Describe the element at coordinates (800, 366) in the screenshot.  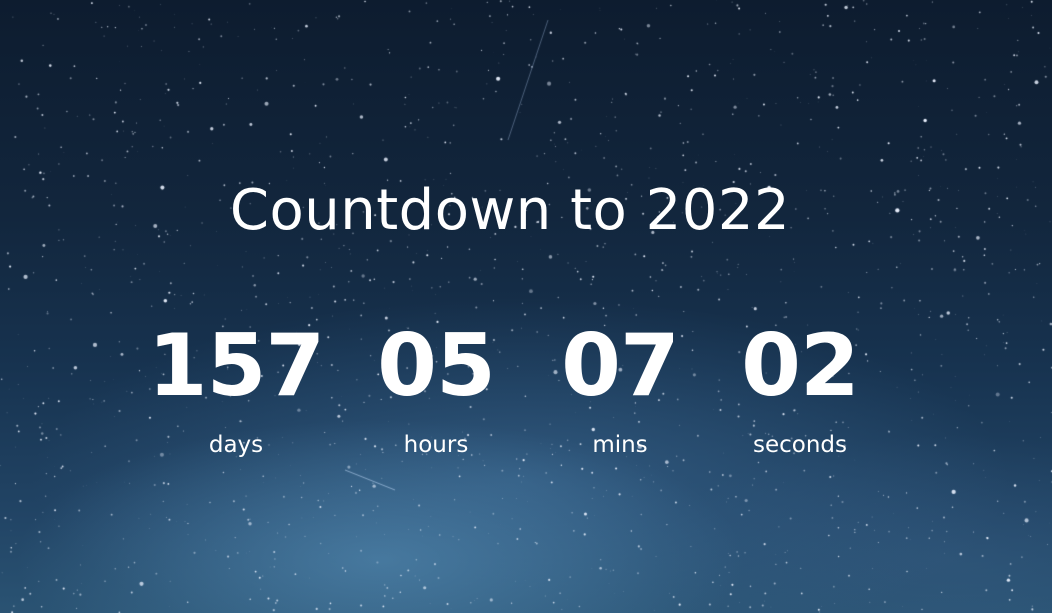
I see `seconds-value: 02` at that location.